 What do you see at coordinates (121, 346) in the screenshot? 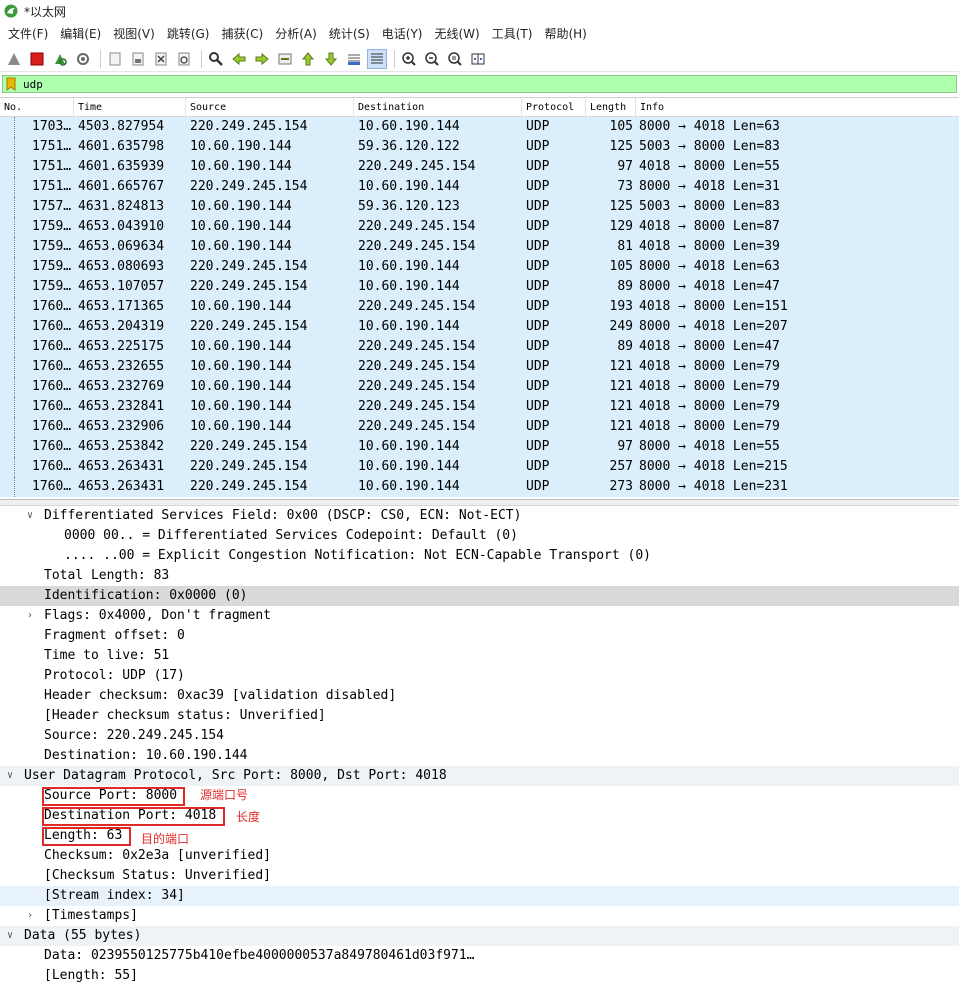
I see `cell-time: 4653.225175` at bounding box center [121, 346].